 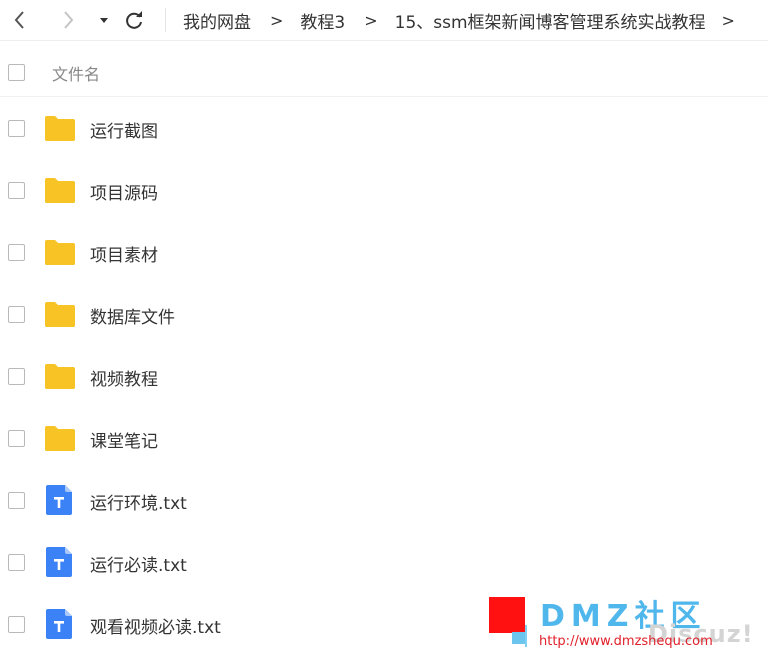 What do you see at coordinates (132, 315) in the screenshot?
I see `file-name: 数据库文件` at bounding box center [132, 315].